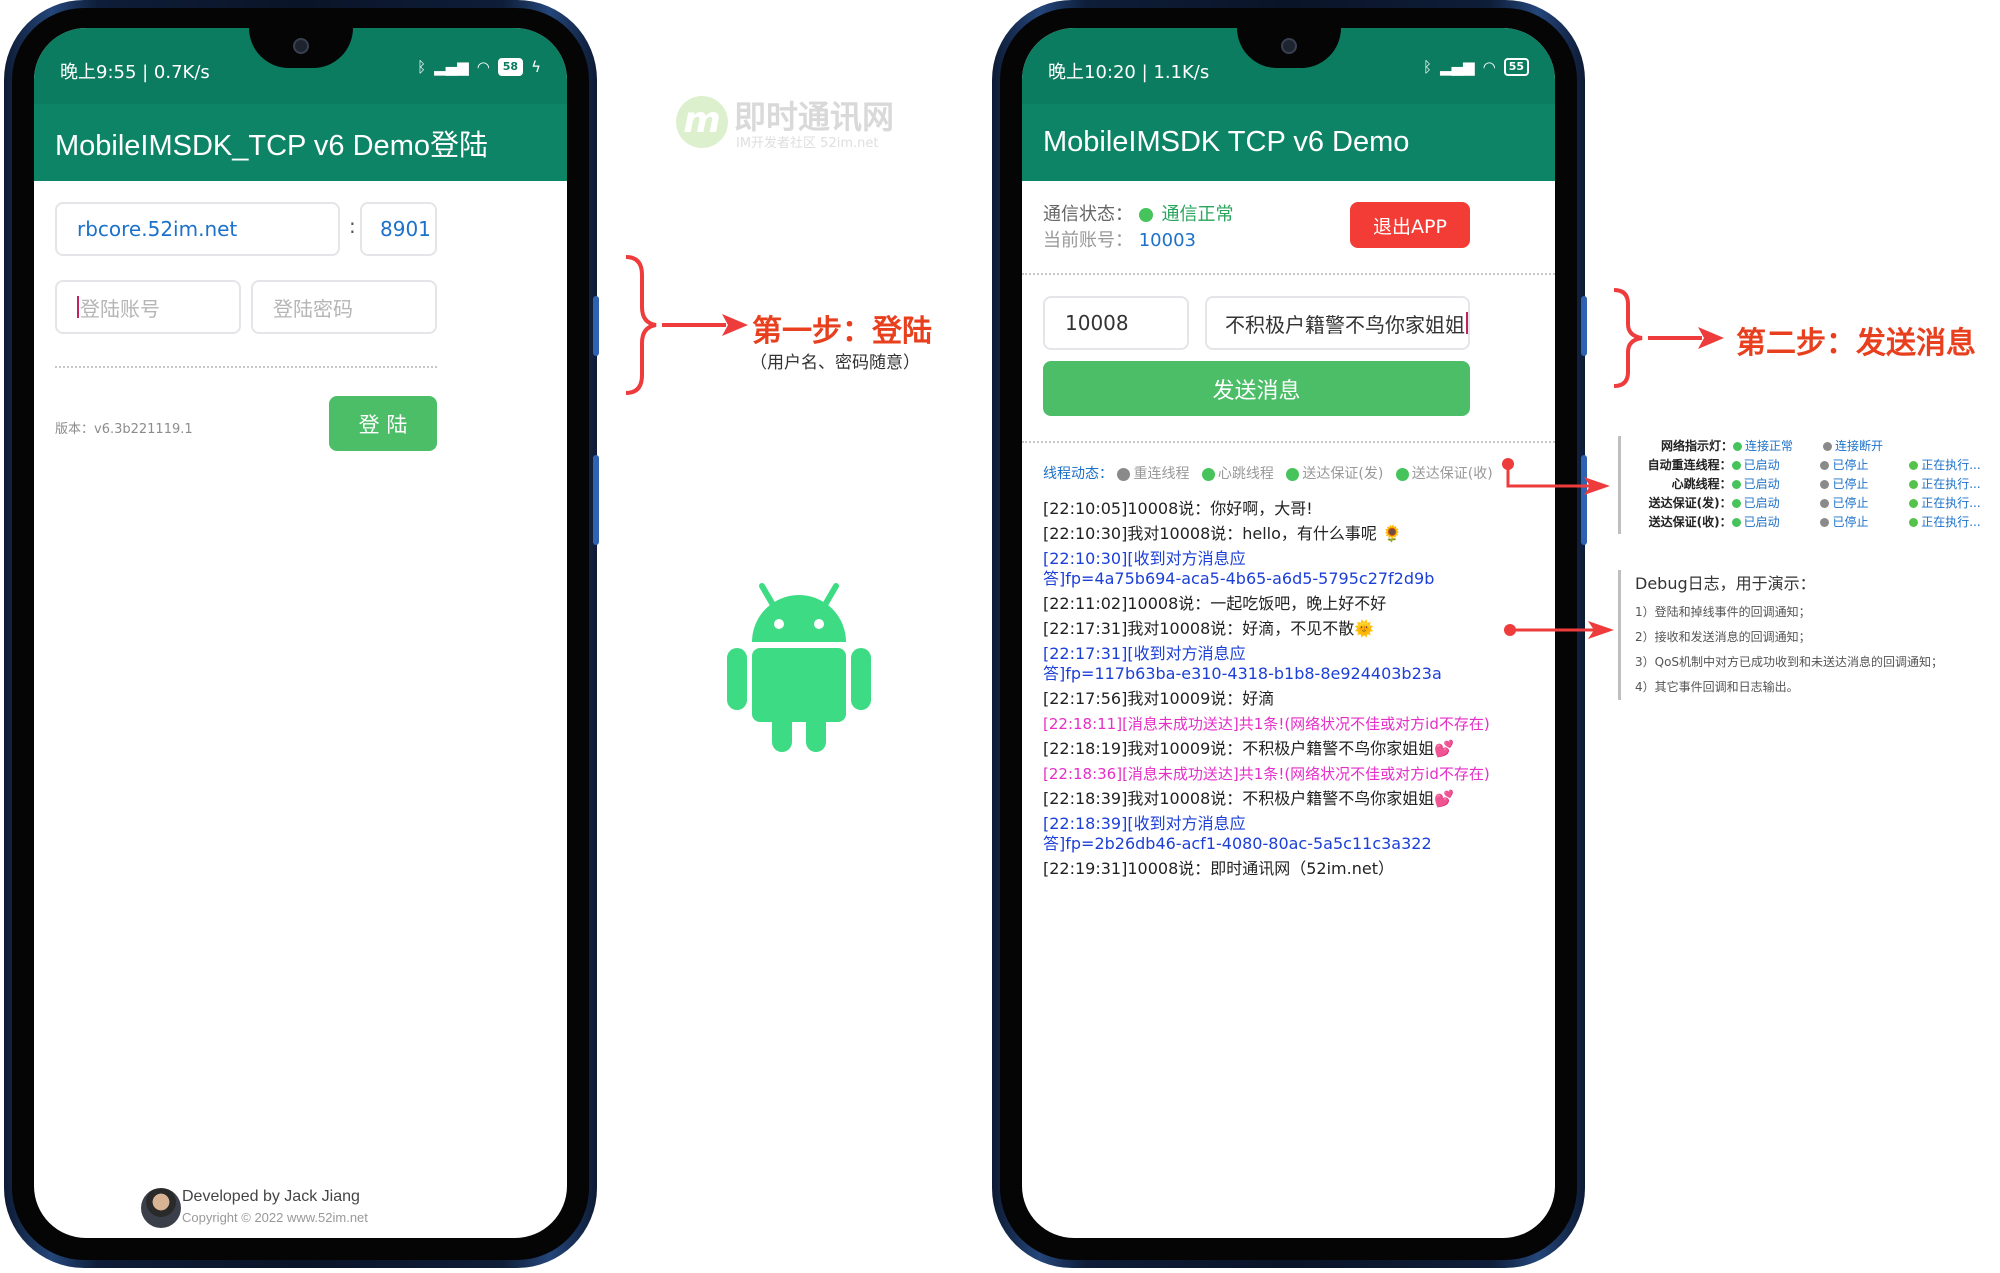 Image resolution: width=2000 pixels, height=1273 pixels. What do you see at coordinates (1215, 603) in the screenshot?
I see `log-line: [22:11:02]10008说：一起吃饭吧，晚上好不好` at bounding box center [1215, 603].